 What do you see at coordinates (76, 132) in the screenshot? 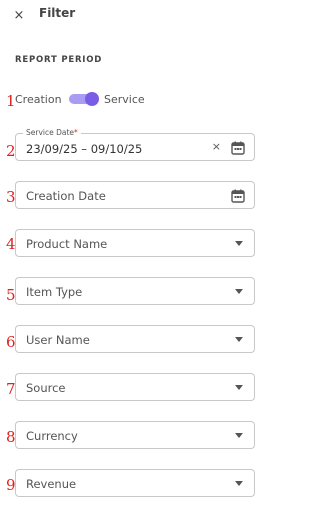
I see `required-mark: *` at bounding box center [76, 132].